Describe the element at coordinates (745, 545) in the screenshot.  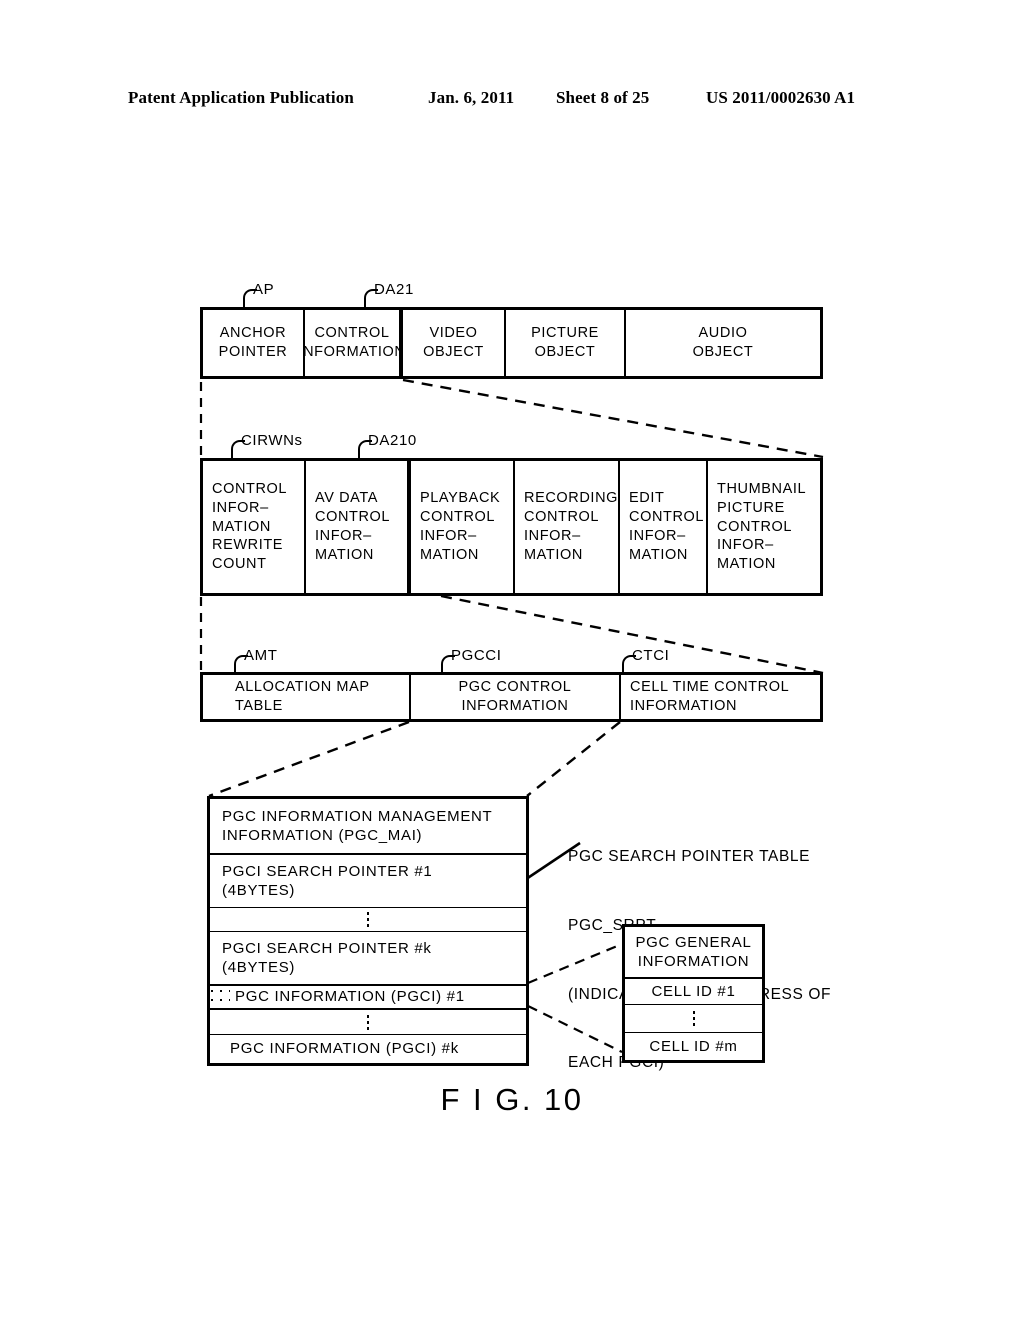
I see `row2-cell-thumbnail-picture-control-information-line4: INFOR–` at that location.